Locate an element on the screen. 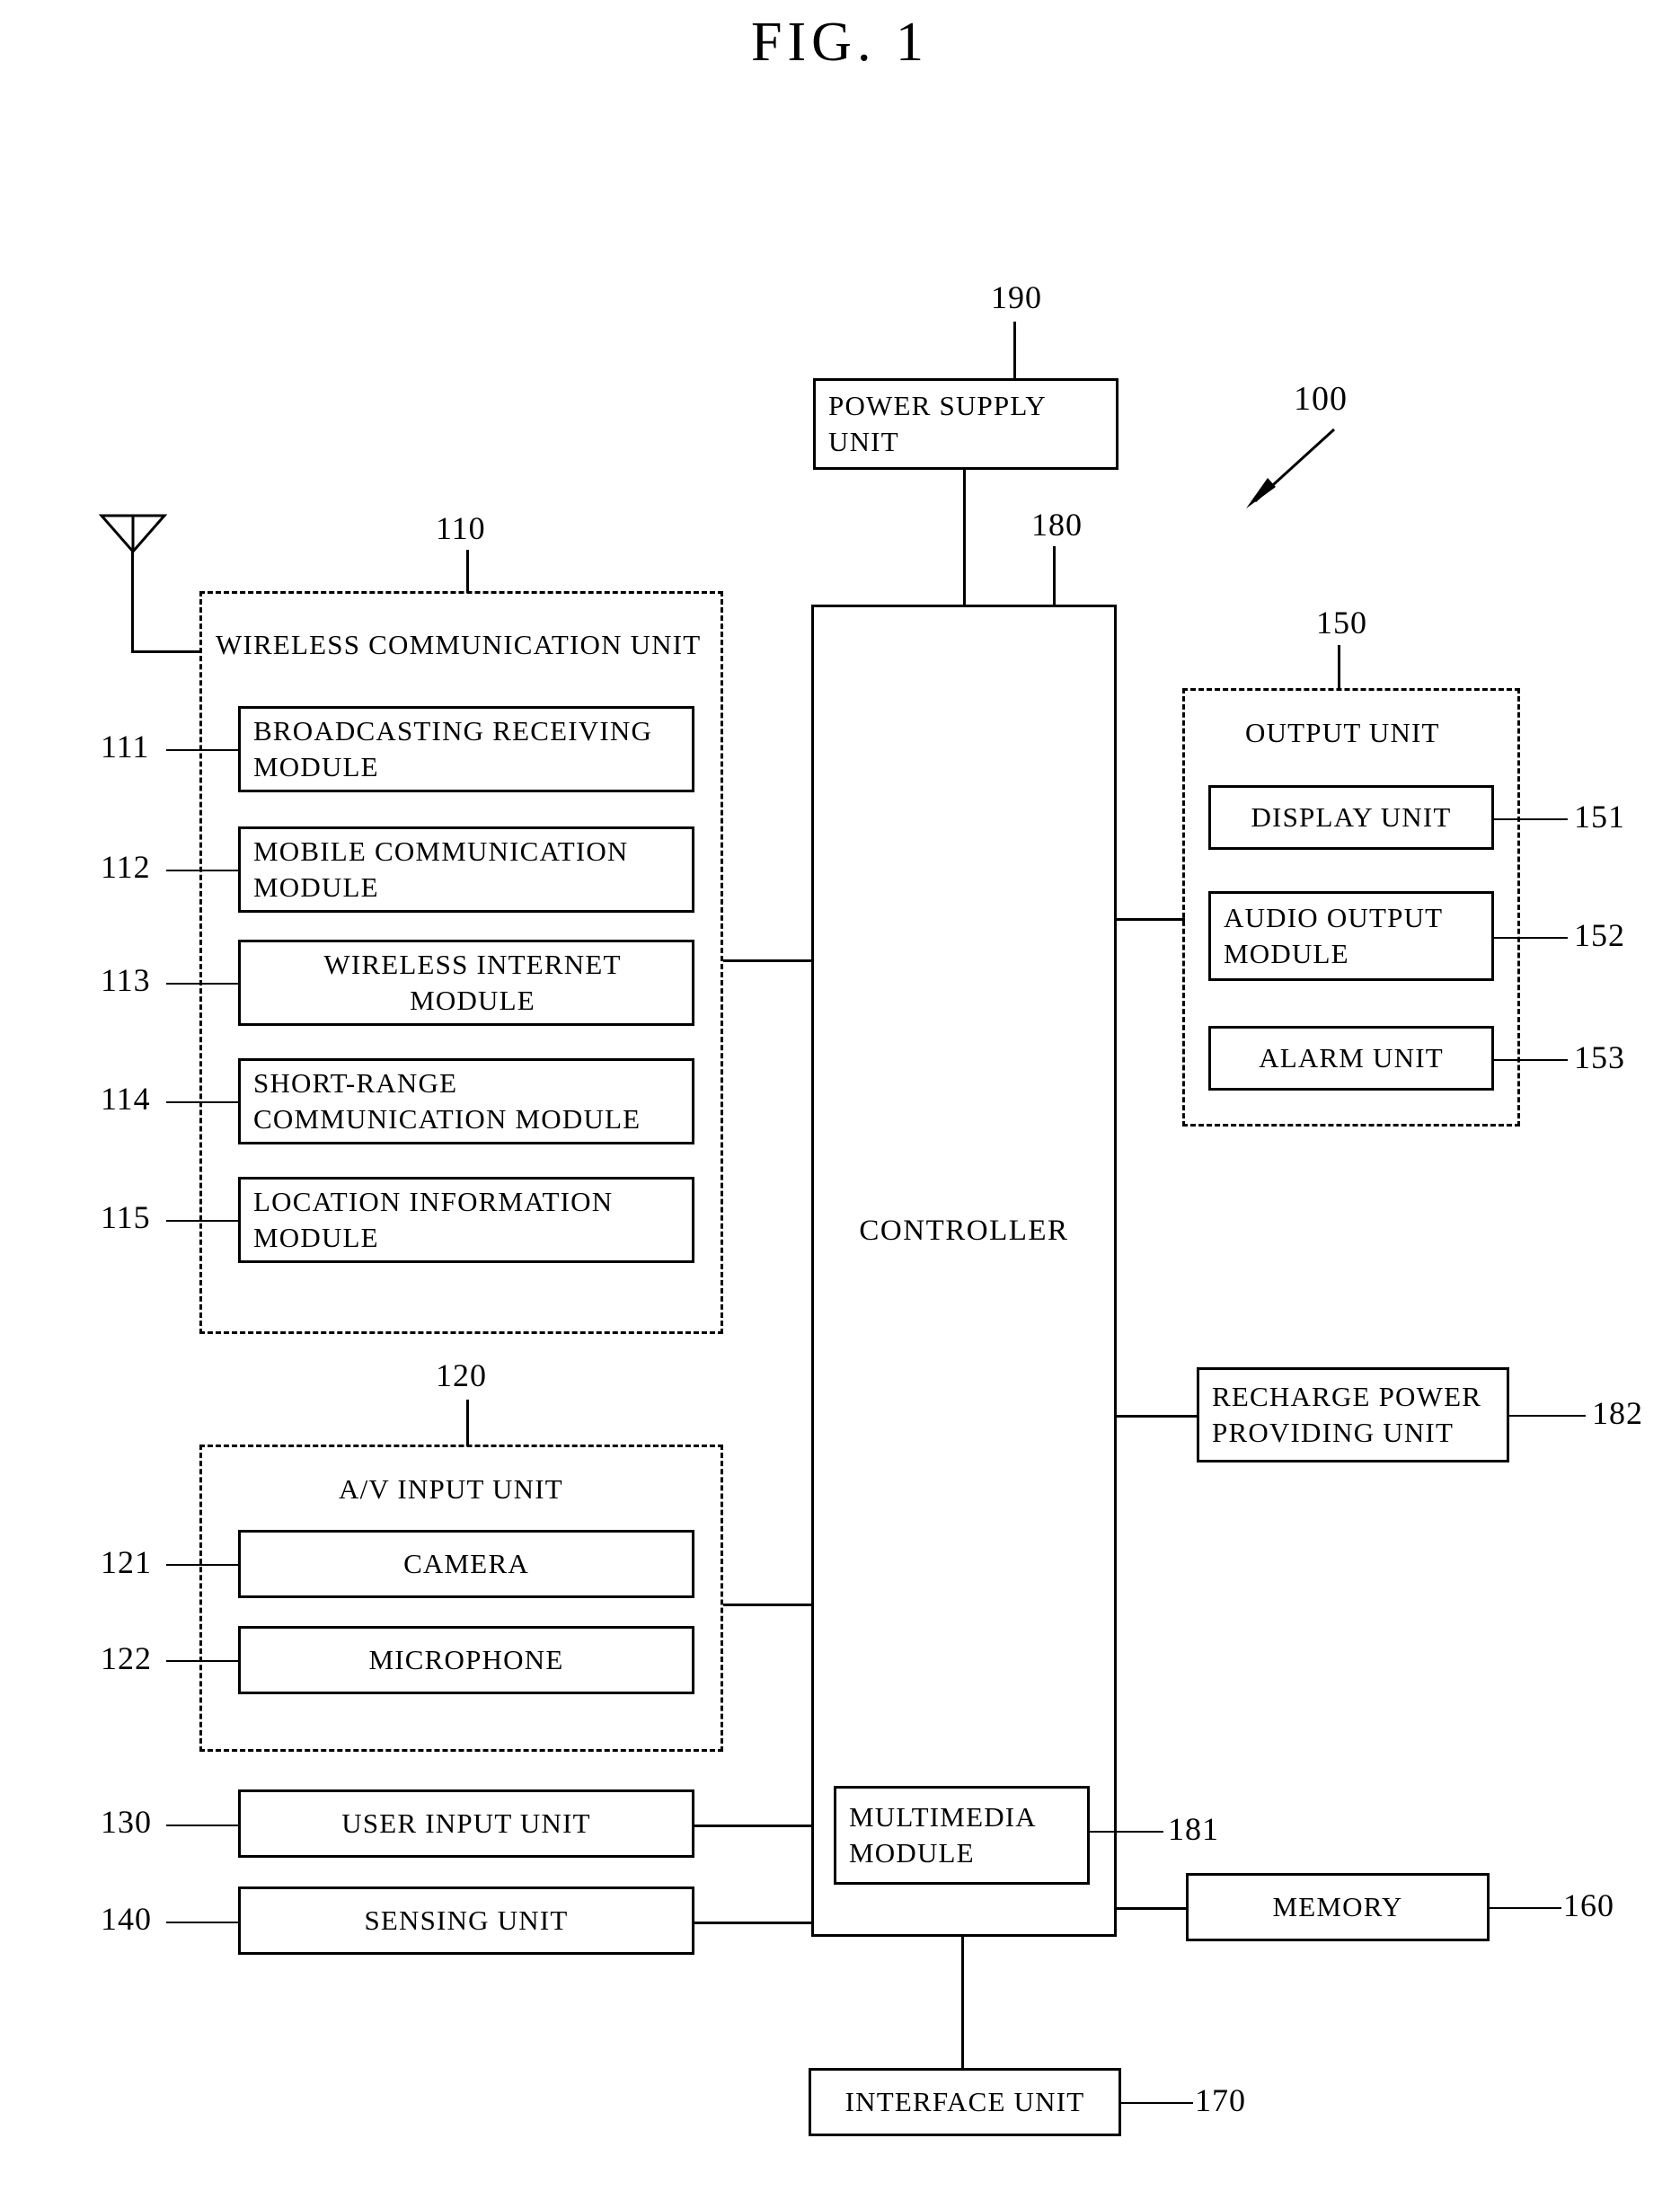 The width and height of the screenshot is (1680, 2209). power-supply-unit-box: POWER SUPPLY UNIT is located at coordinates (966, 424).